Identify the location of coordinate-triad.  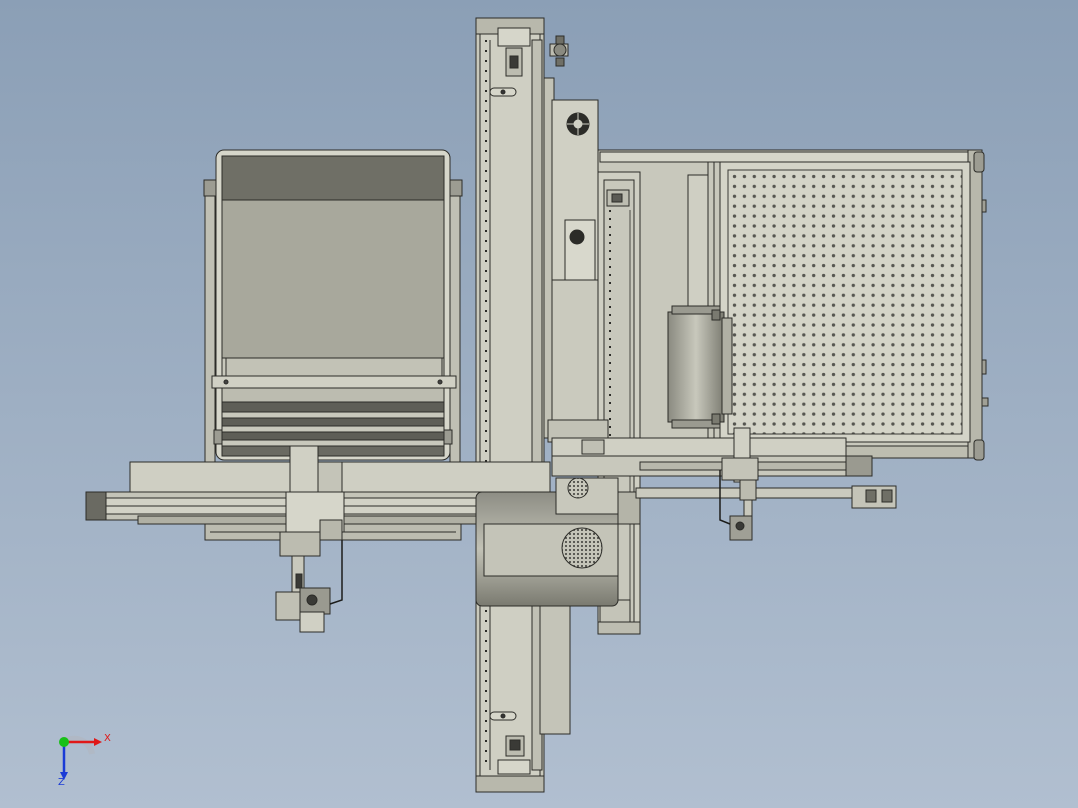
(80, 757).